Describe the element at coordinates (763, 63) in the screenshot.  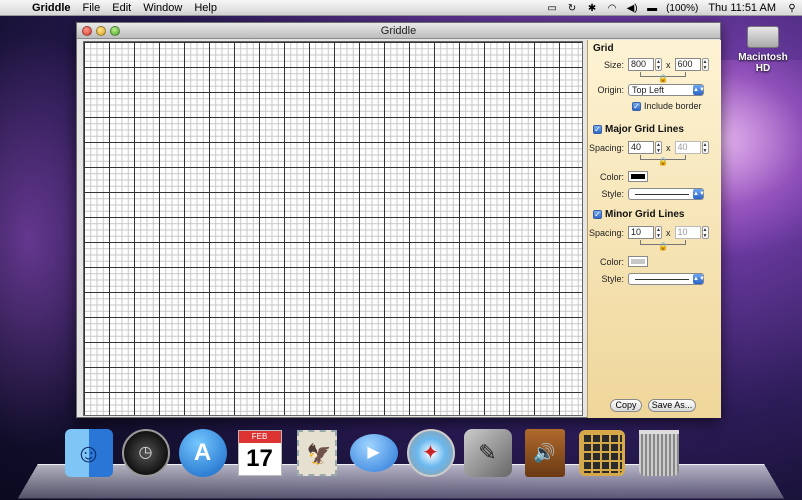
I see `hd-label: Macintosh HD` at that location.